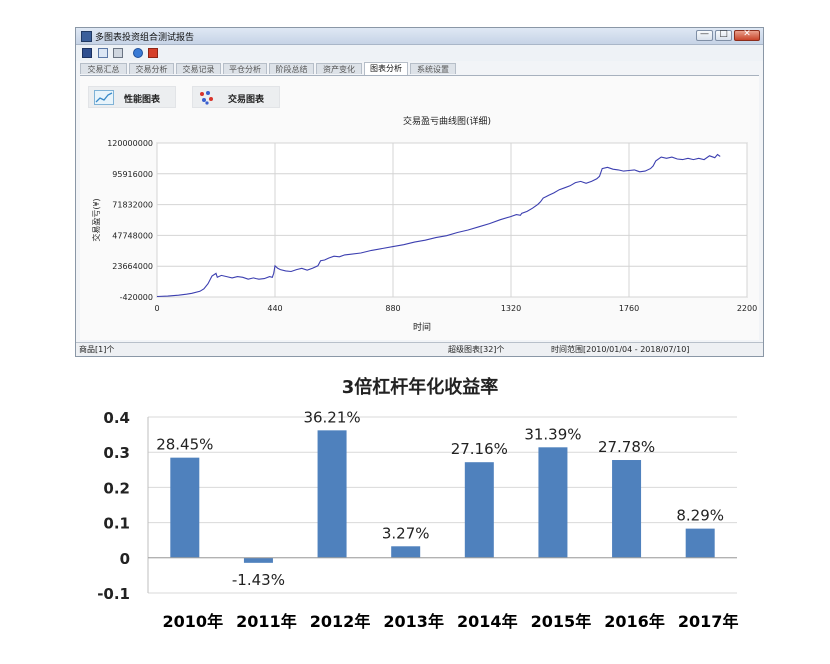 This screenshot has width=830, height=664. I want to click on x-tick-label: 2011年, so click(266, 621).